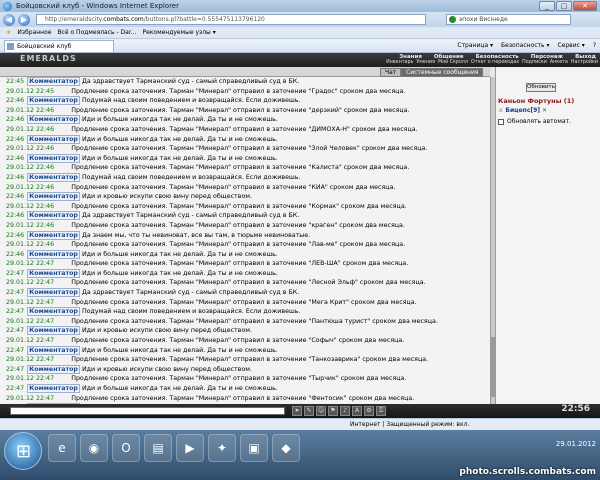 The image size is (600, 480). What do you see at coordinates (345, 411) in the screenshot?
I see `sound-icon: ♪` at bounding box center [345, 411].